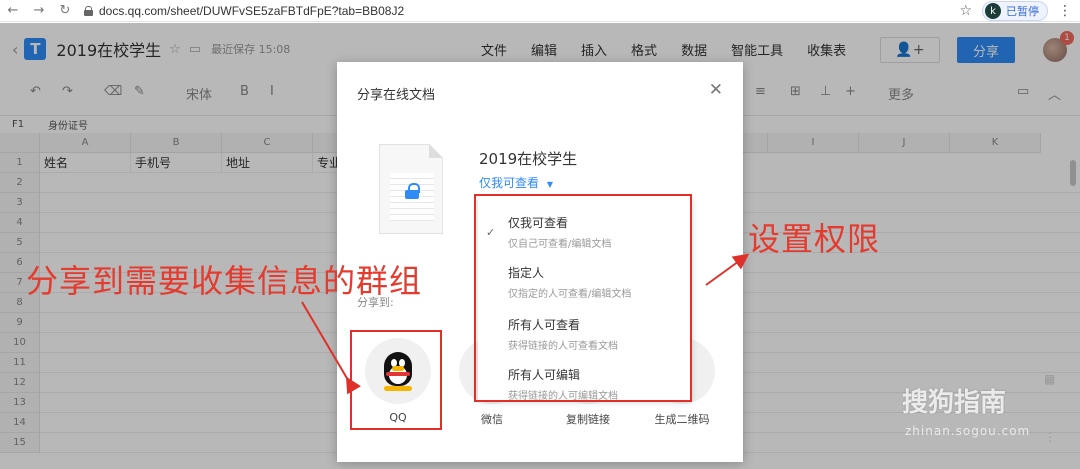 The height and width of the screenshot is (469, 1080). What do you see at coordinates (509, 183) in the screenshot?
I see `permission-selected-label: 仅我可查看` at bounding box center [509, 183].